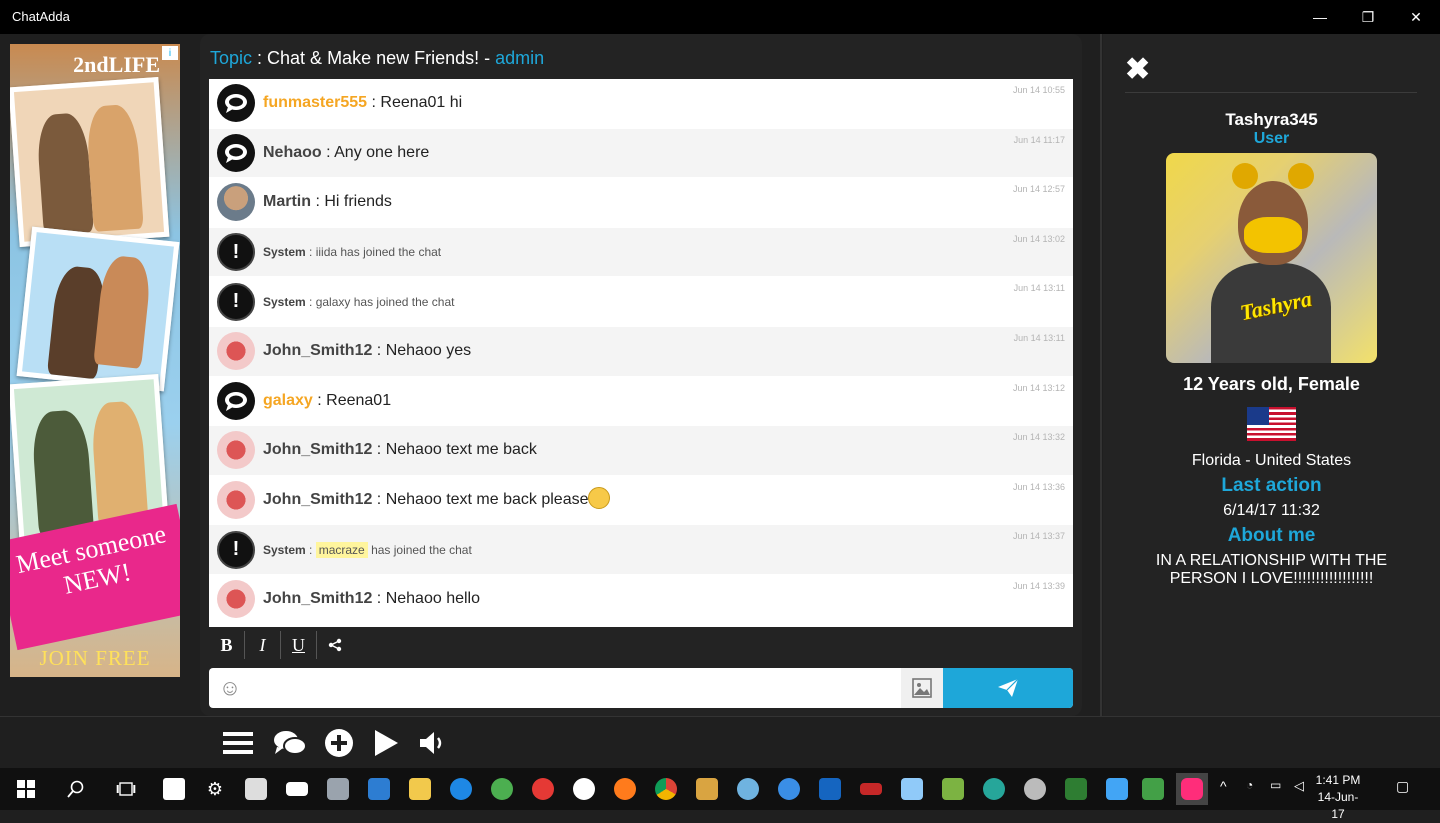 This screenshot has width=1440, height=823. What do you see at coordinates (1320, 17) in the screenshot?
I see `minimize-button: —` at bounding box center [1320, 17].